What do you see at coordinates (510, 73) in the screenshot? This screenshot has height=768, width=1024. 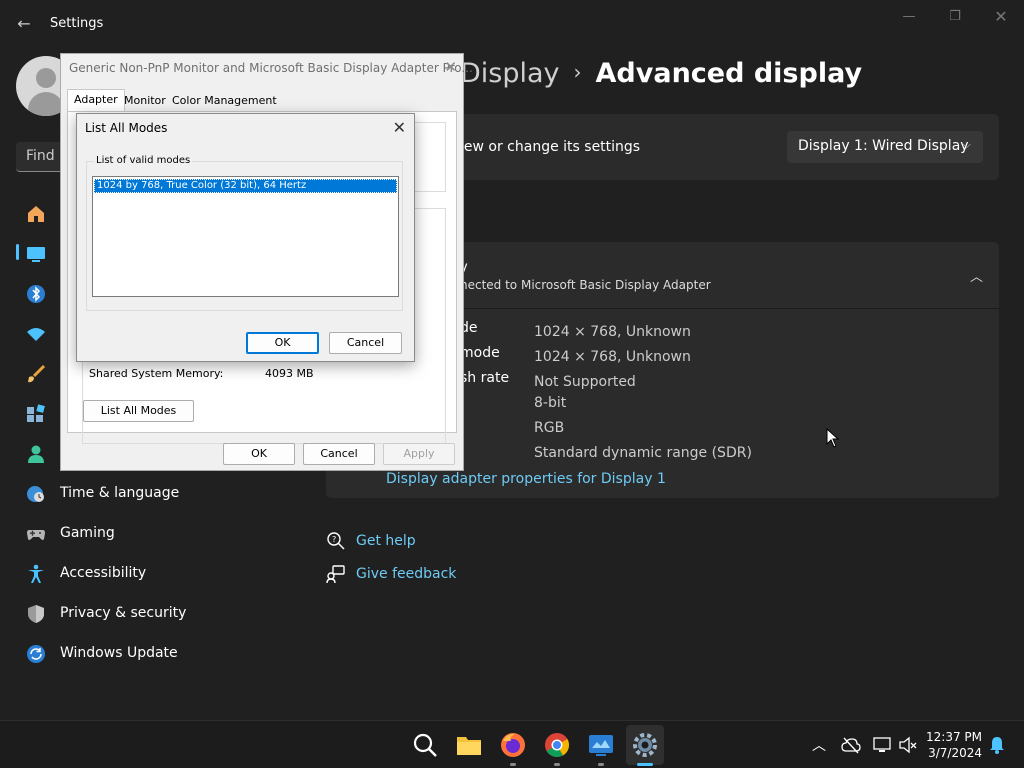 I see `breadcrumb-parent: Display` at bounding box center [510, 73].